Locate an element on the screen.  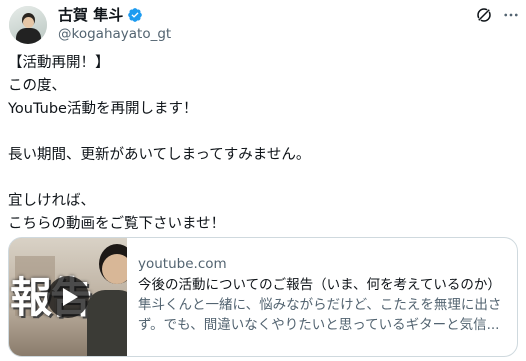
author-name-row: 古賀 隼斗 is located at coordinates (100, 15).